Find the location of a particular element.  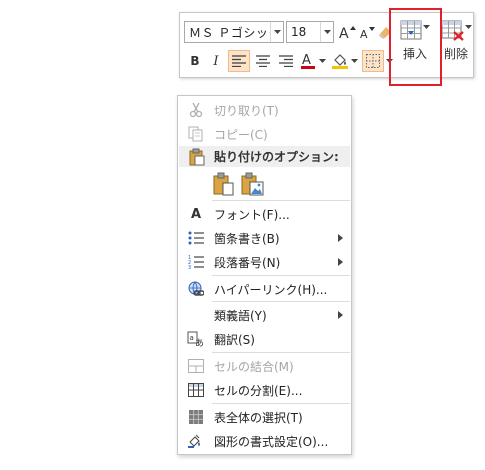

menu-item-numbering: 123 段落番号(N) is located at coordinates (264, 262).